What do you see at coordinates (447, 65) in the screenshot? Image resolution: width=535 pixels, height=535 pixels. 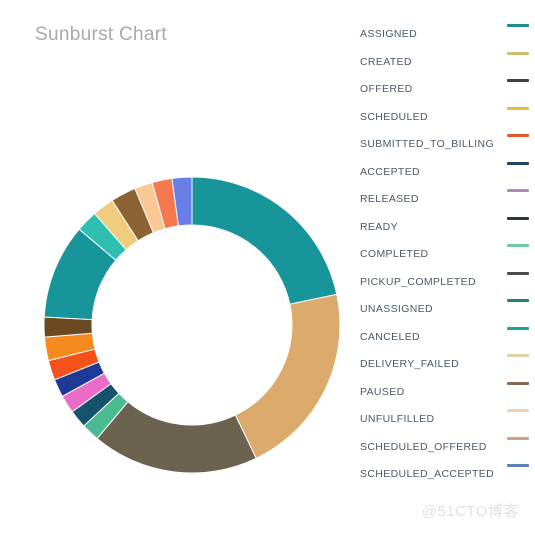 I see `legend-item: CREATED` at bounding box center [447, 65].